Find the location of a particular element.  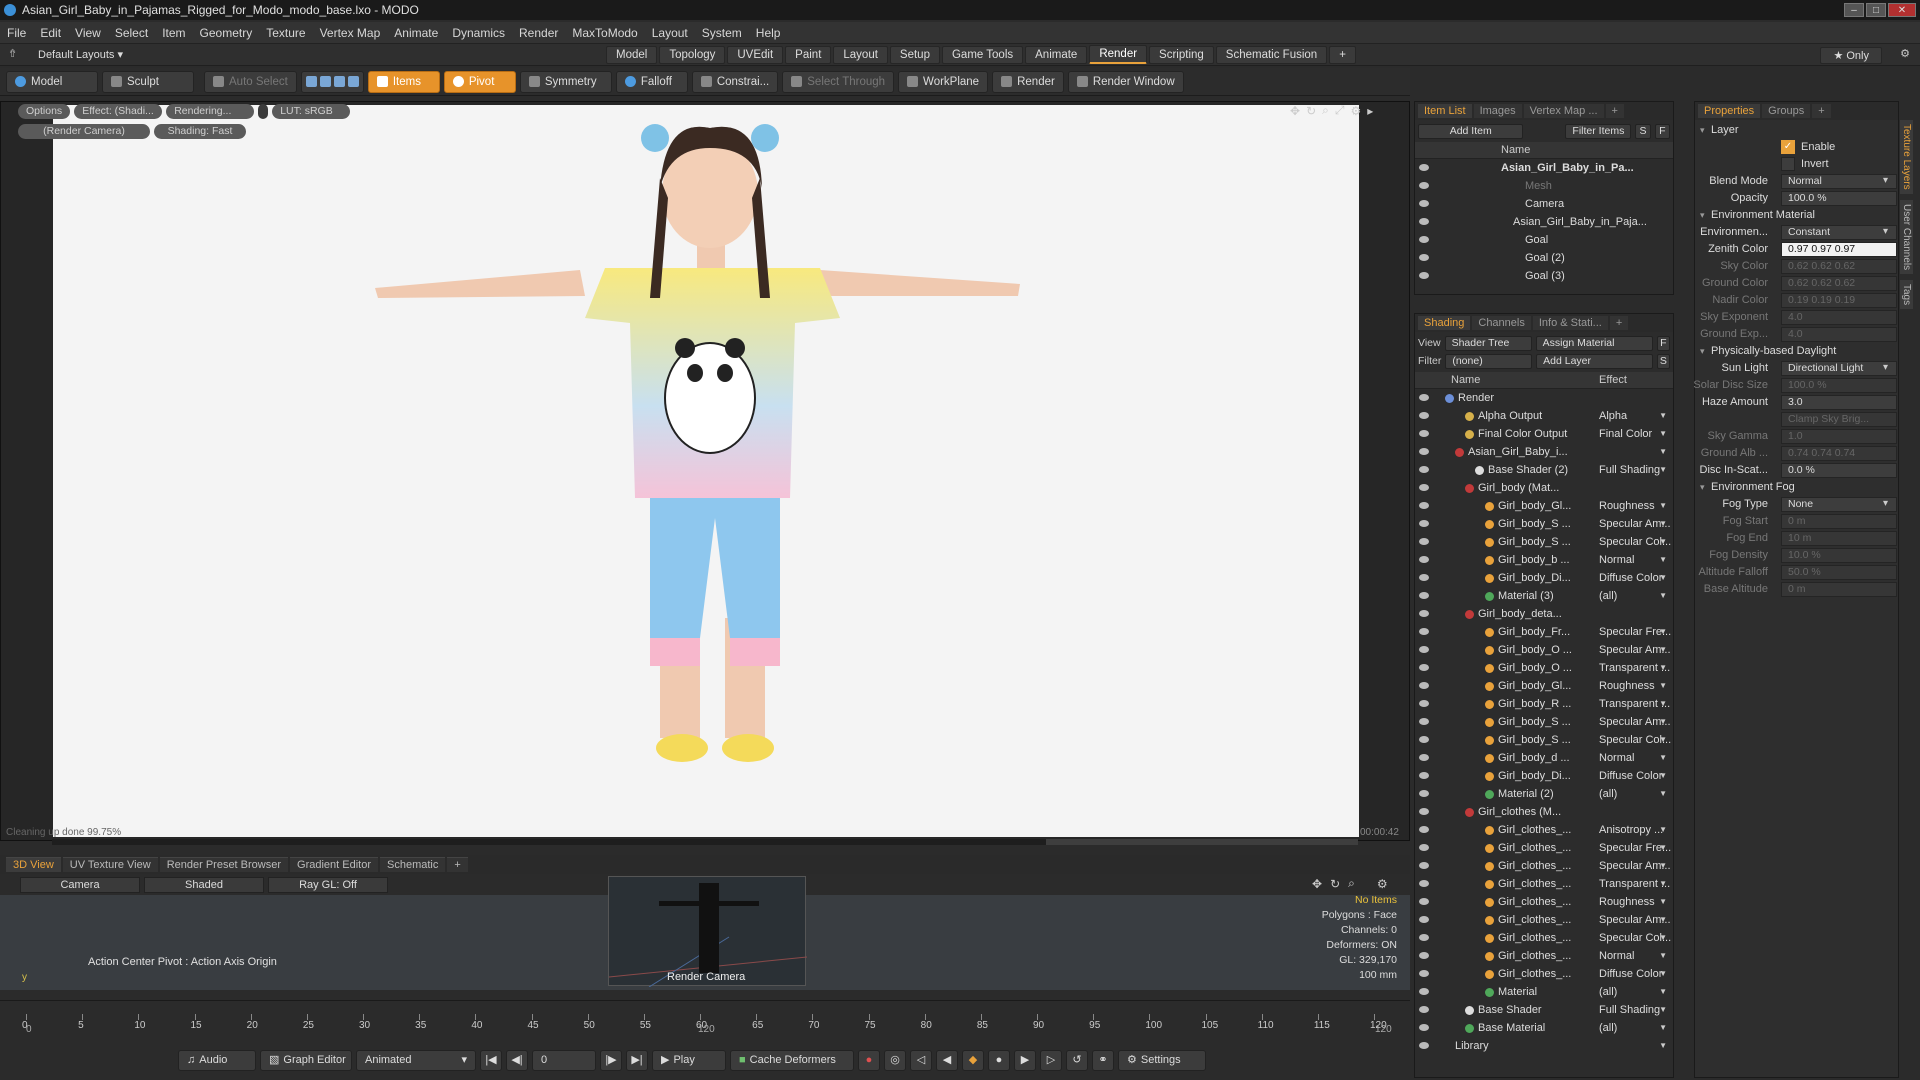

tab-game-tools: Game Tools is located at coordinates (982, 54).